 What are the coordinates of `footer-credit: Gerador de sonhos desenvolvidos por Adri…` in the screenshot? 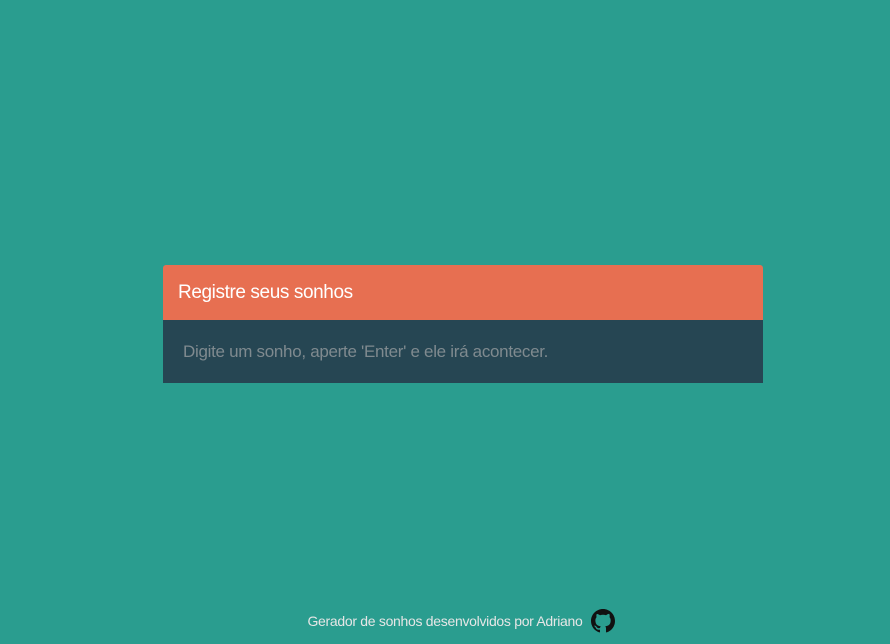 It's located at (445, 621).